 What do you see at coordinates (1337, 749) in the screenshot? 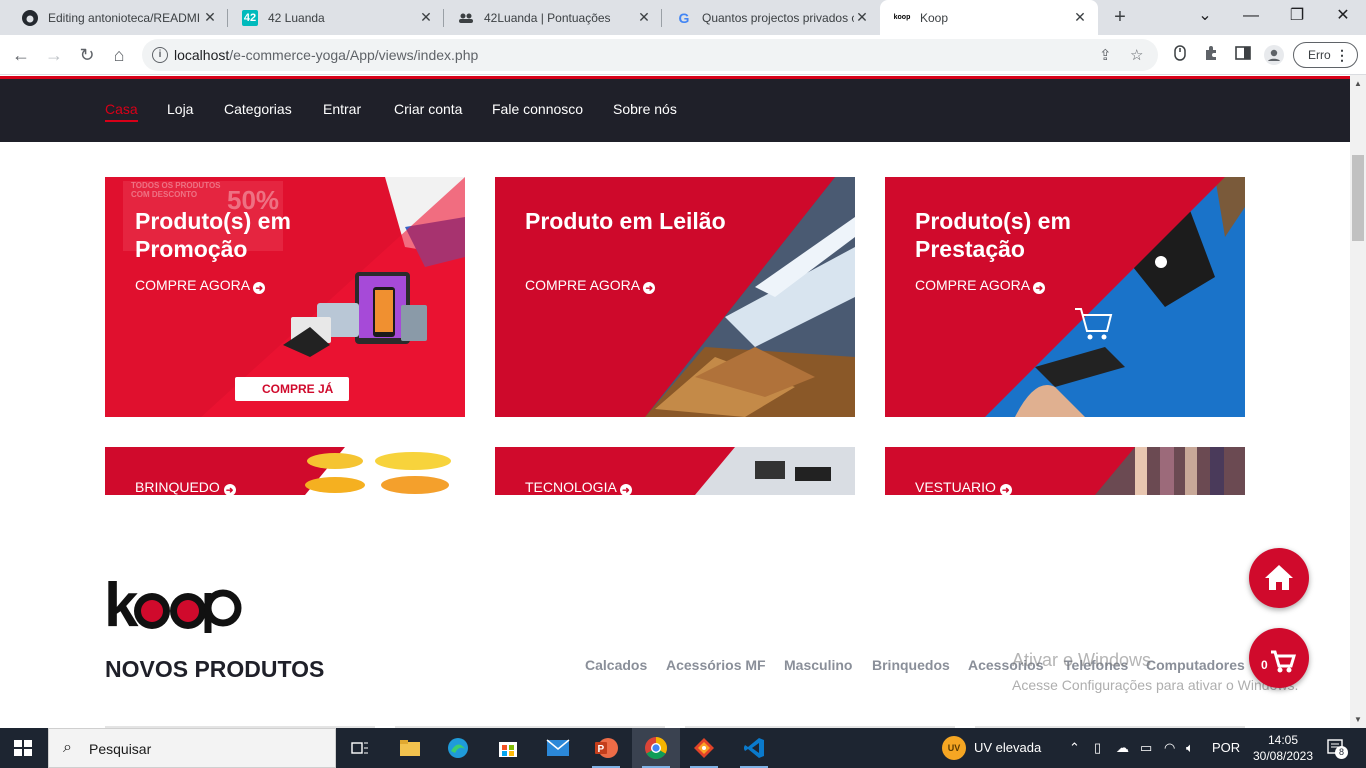
I see `notifications-icon: 8` at bounding box center [1337, 749].